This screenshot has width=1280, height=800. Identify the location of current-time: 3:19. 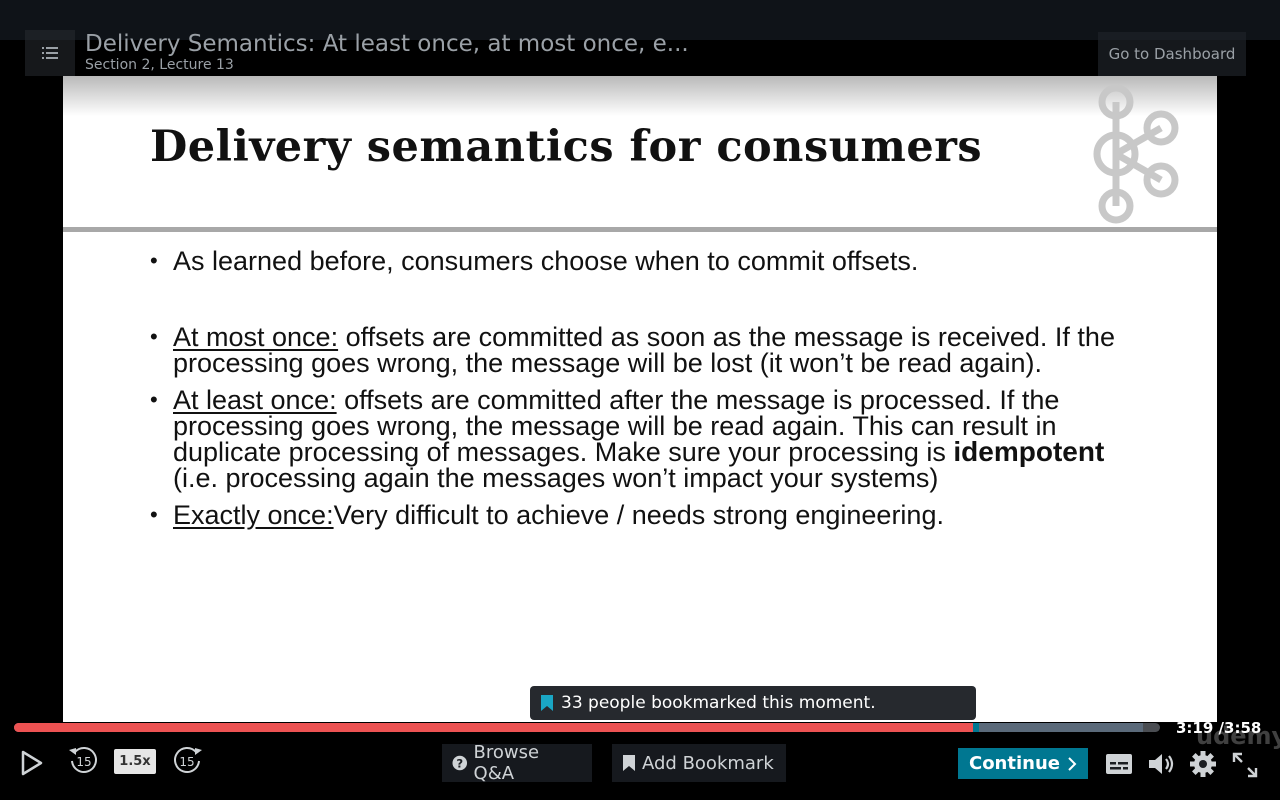
(1195, 728).